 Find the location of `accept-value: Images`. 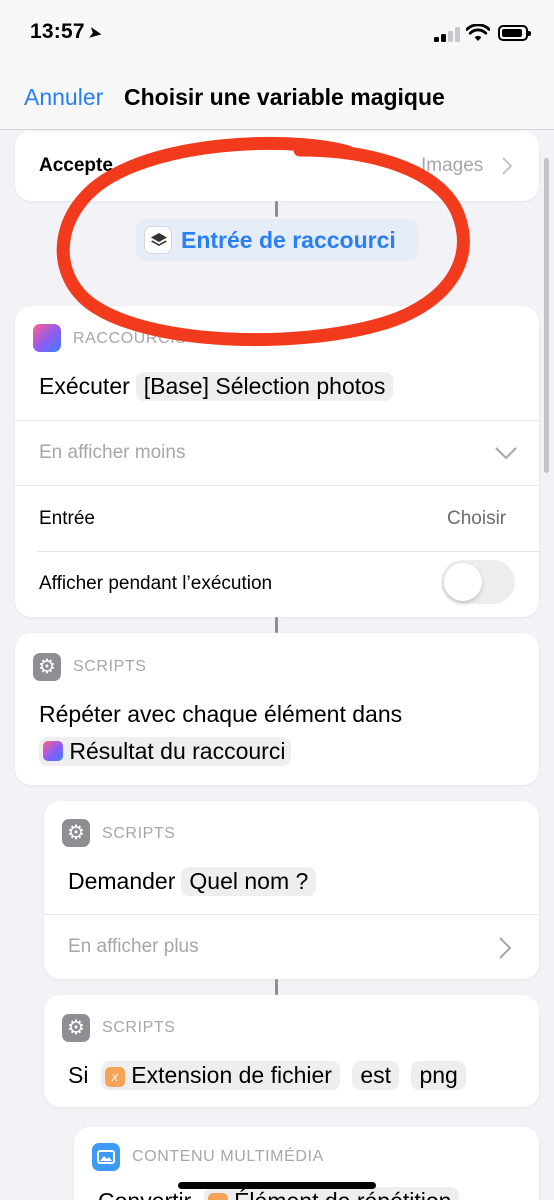

accept-value: Images is located at coordinates (452, 166).